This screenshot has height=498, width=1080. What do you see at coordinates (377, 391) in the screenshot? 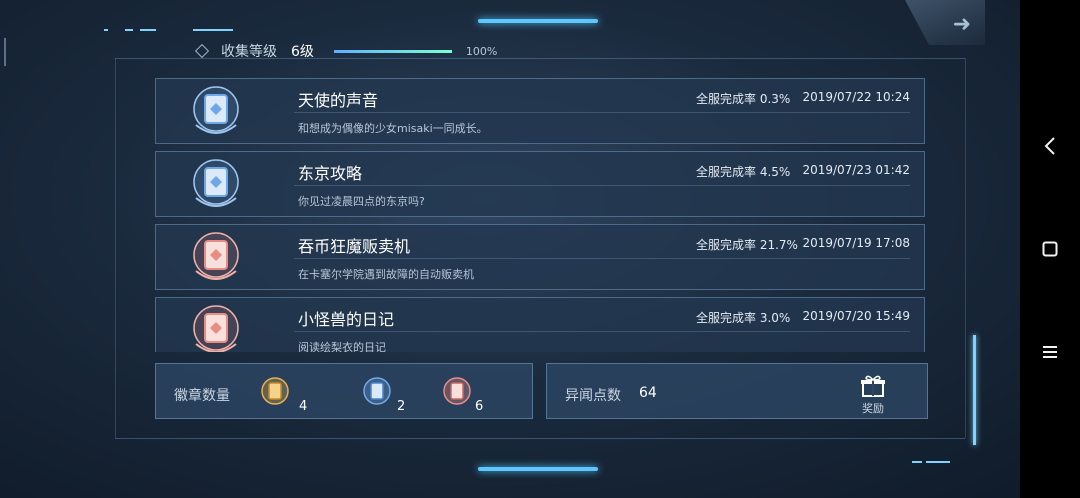
I see `blue-badge-icon` at bounding box center [377, 391].